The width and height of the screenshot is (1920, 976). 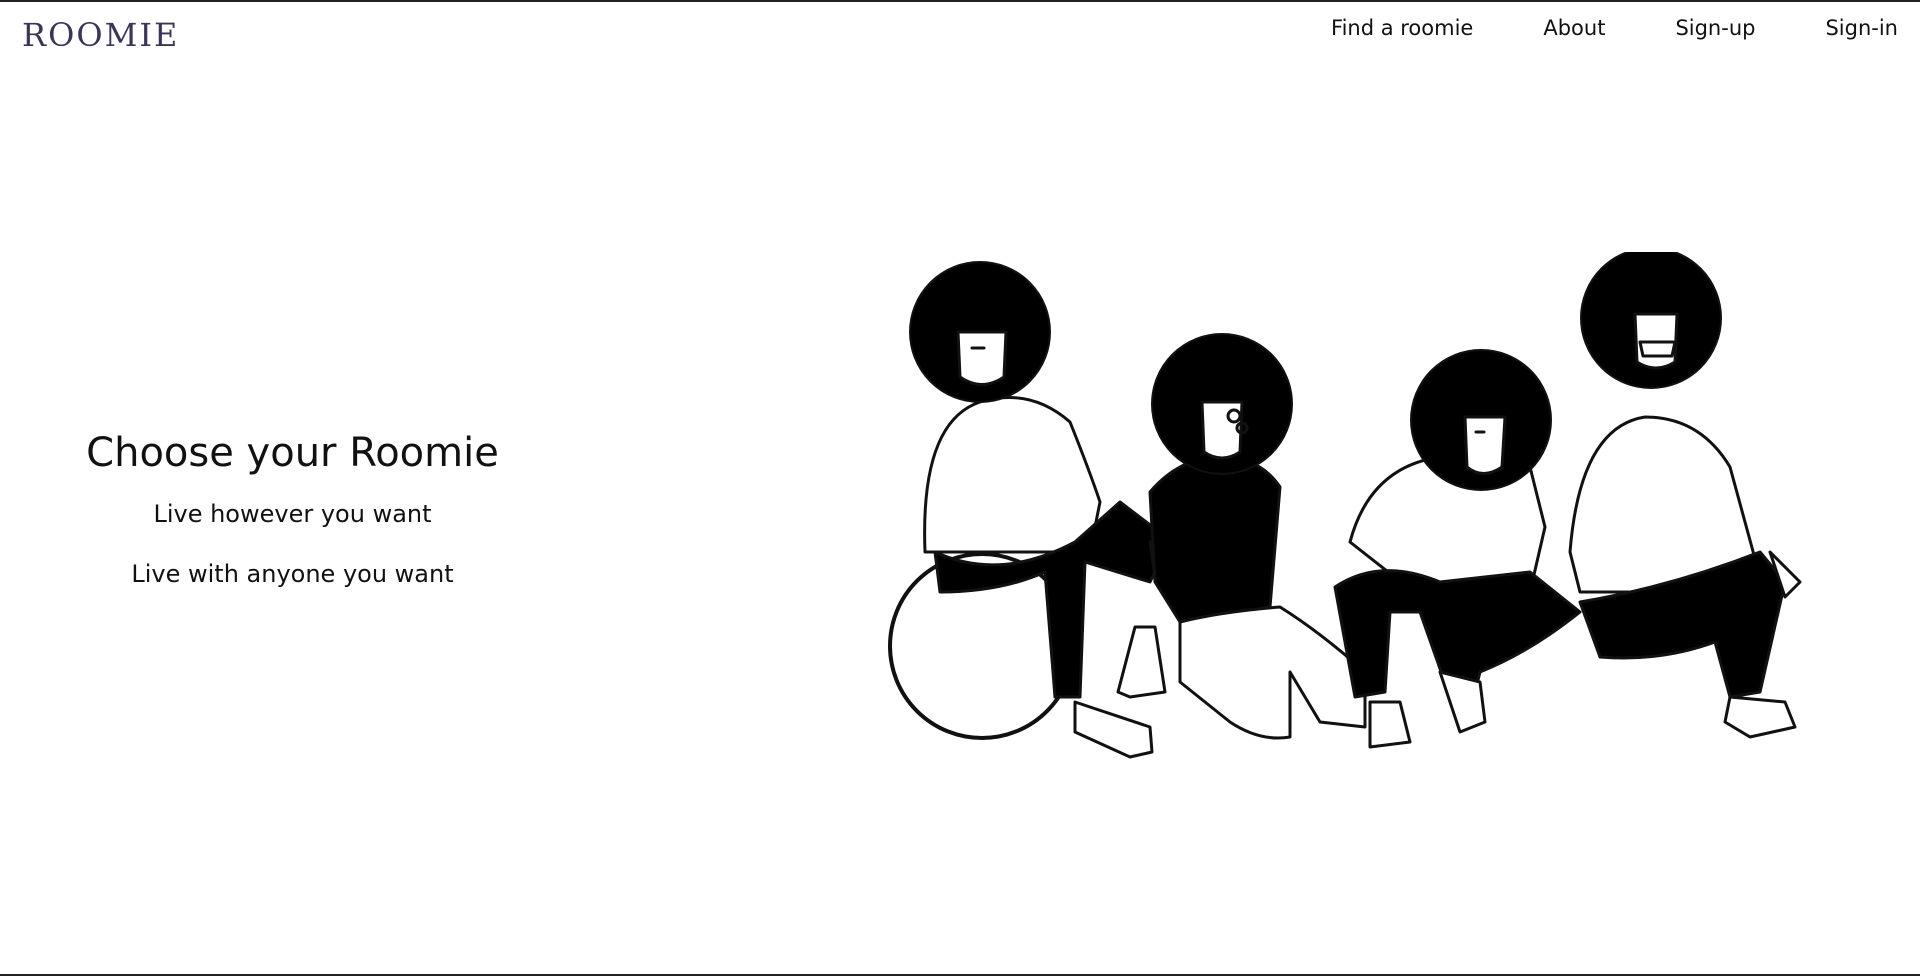 I want to click on nav-sign-in: Sign-in, so click(x=1861, y=28).